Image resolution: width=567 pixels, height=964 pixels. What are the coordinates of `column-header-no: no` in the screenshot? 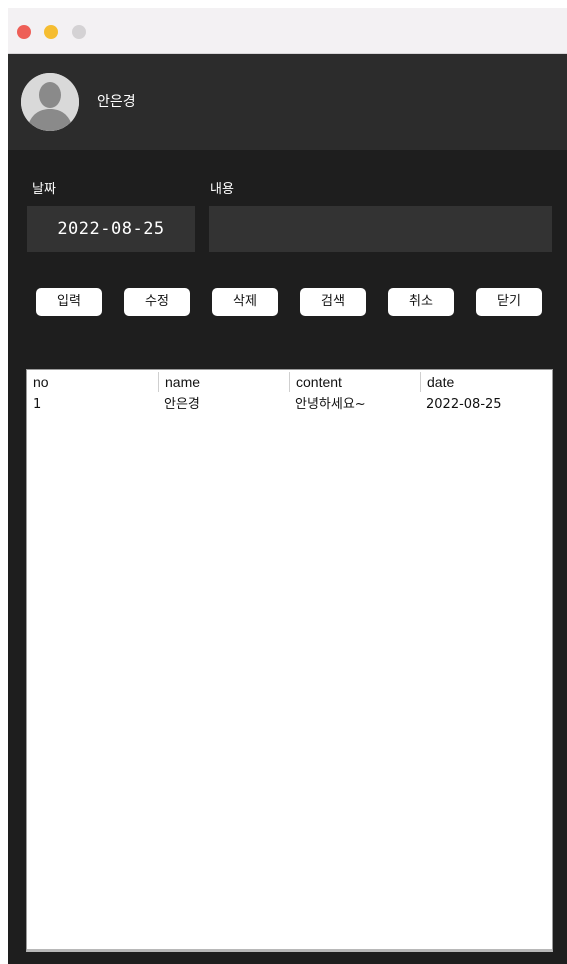 It's located at (92, 382).